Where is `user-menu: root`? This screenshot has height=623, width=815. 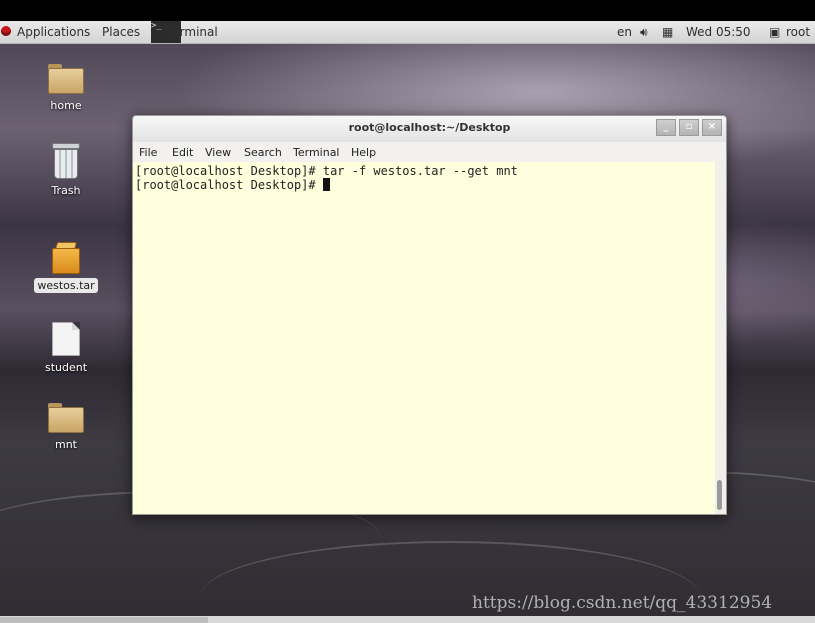 user-menu: root is located at coordinates (798, 32).